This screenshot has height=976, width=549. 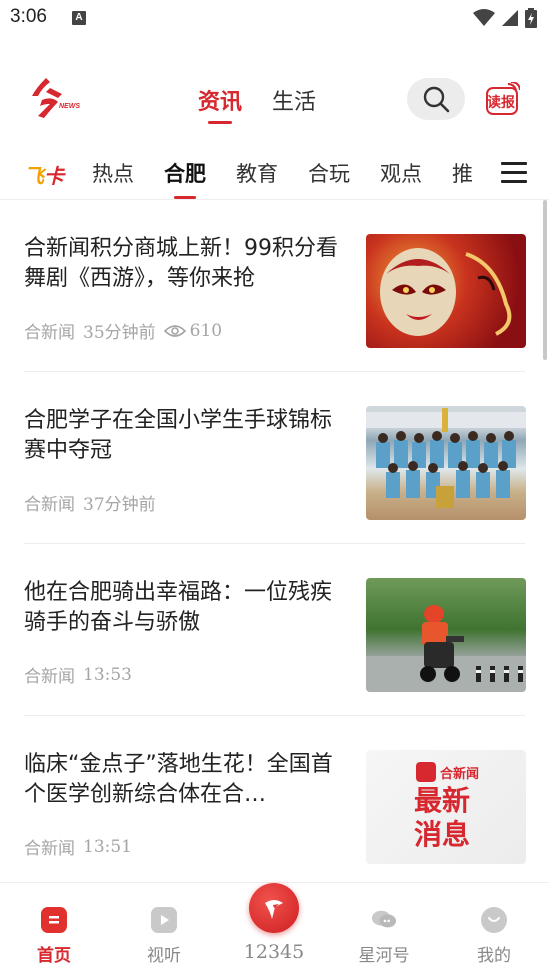 I want to click on news-title: 他在合肥骑出幸福路：一位残疾骑手的奋斗与骄傲, so click(x=178, y=607).